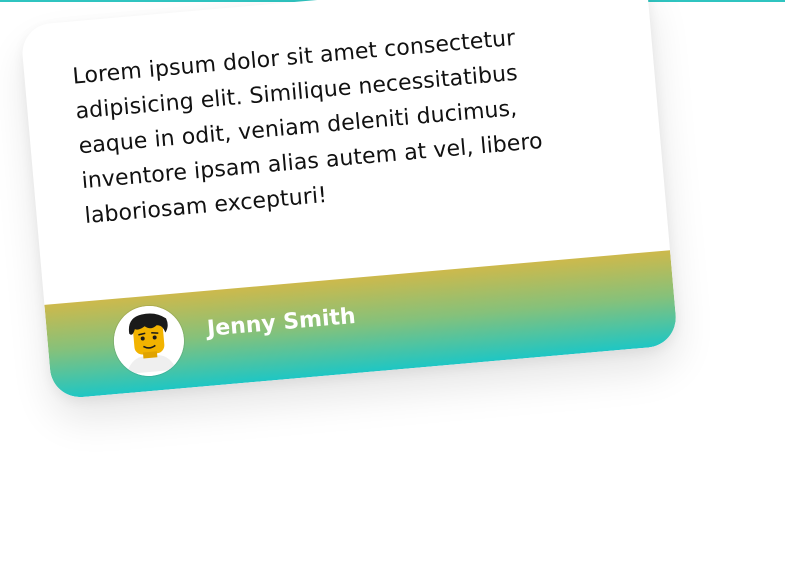 This screenshot has height=565, width=785. I want to click on author-name: Jenny Smith, so click(281, 322).